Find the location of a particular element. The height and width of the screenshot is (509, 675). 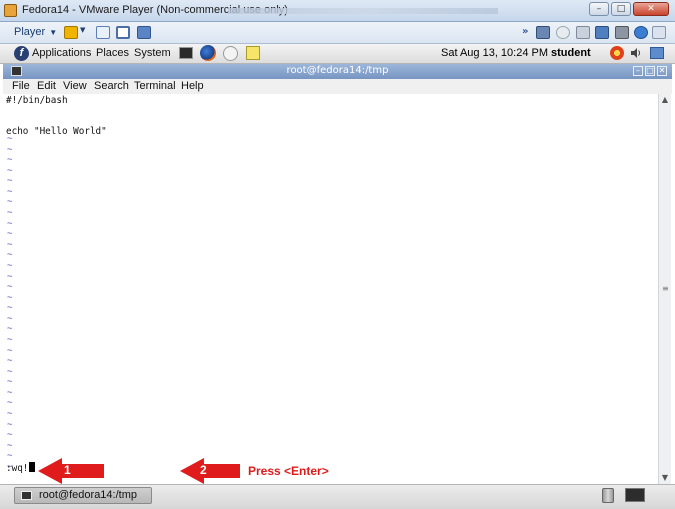

floppy-icon is located at coordinates (583, 32).